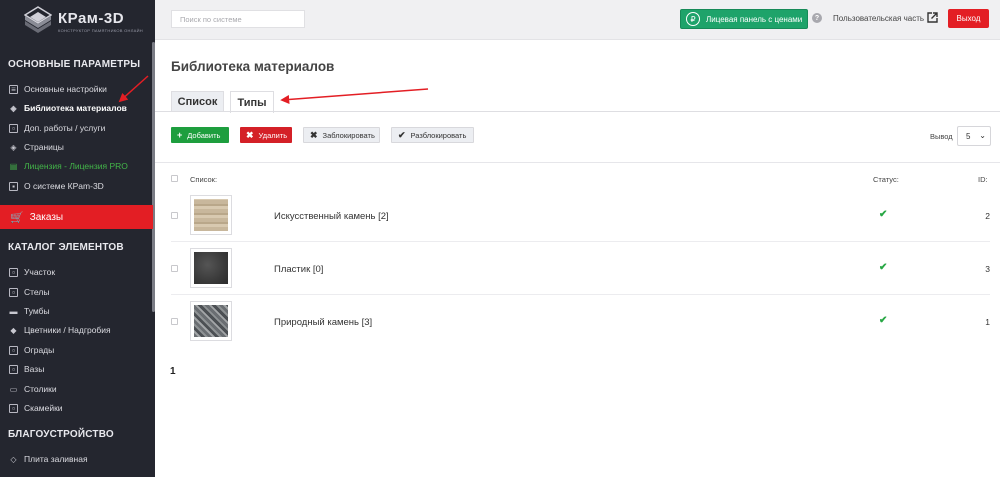 Image resolution: width=1000 pixels, height=477 pixels. I want to click on search-input, so click(238, 19).